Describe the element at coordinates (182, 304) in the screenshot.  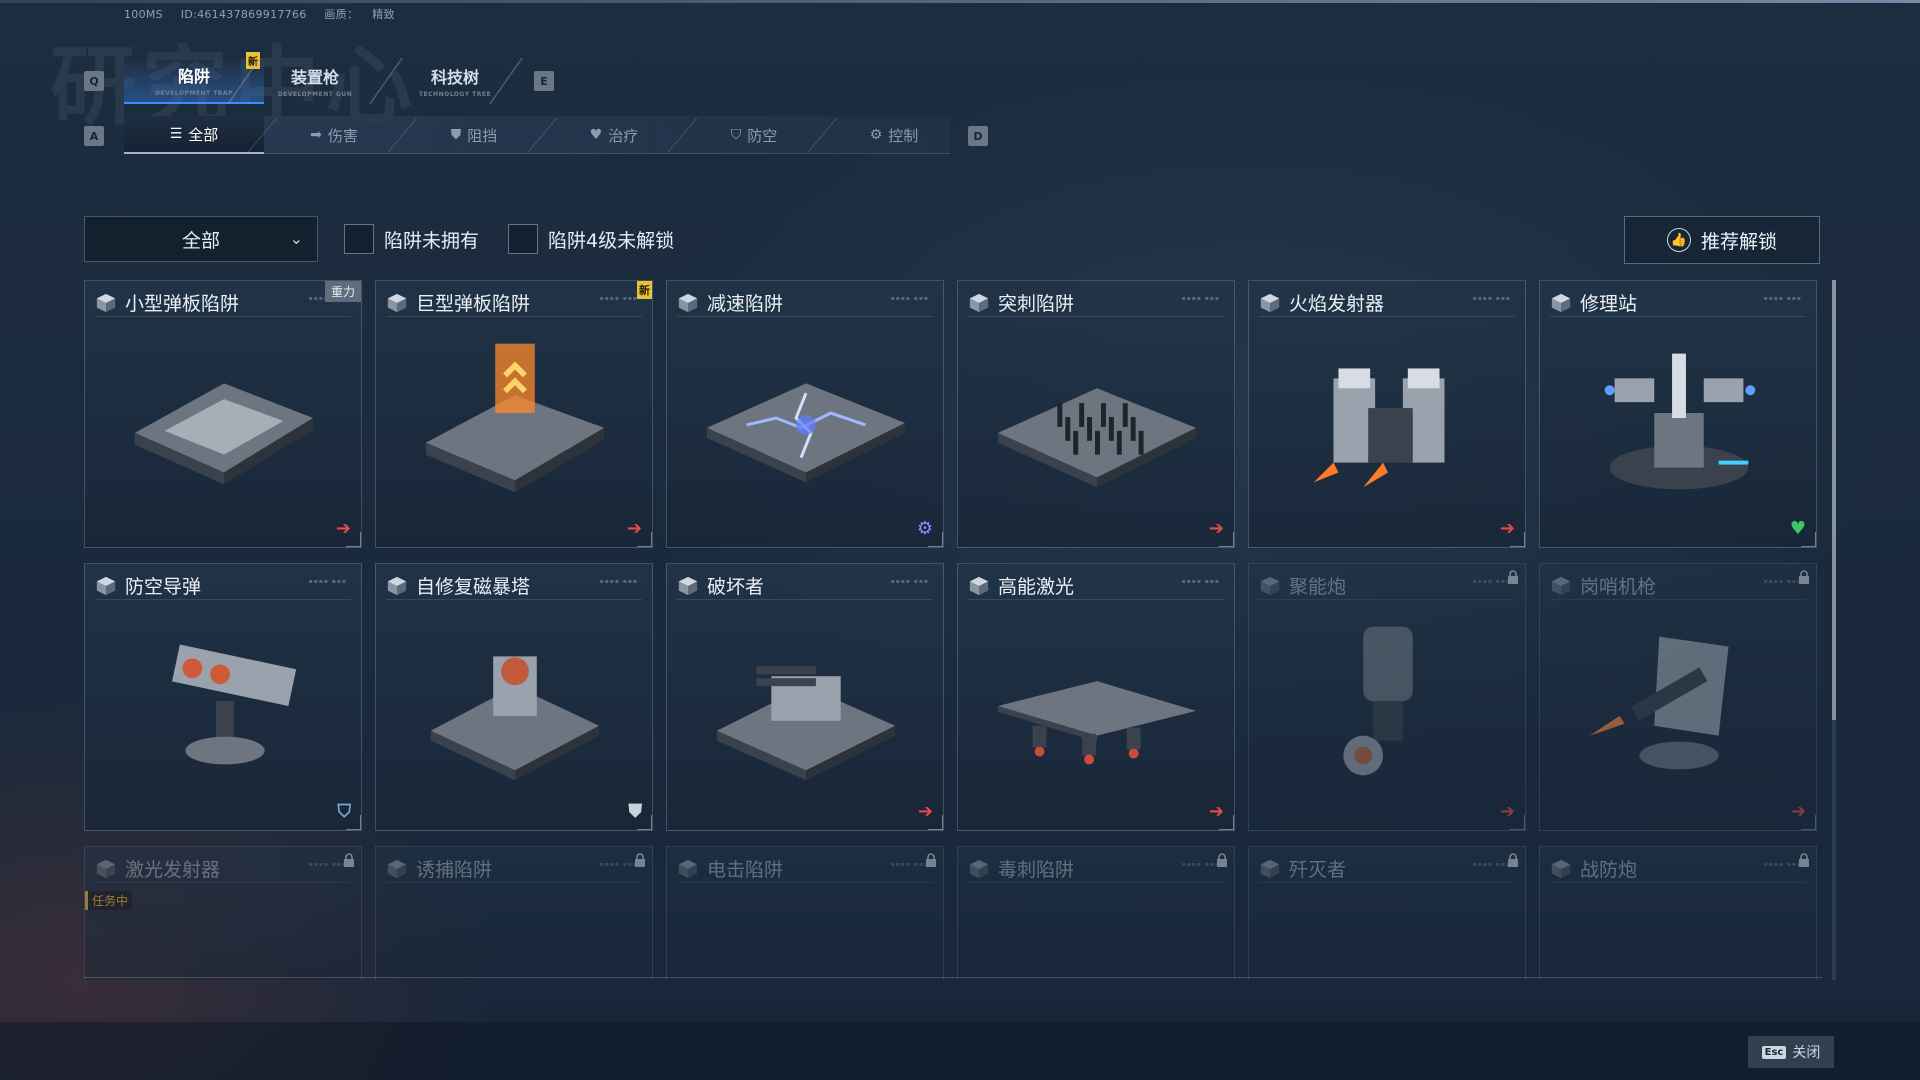
I see `trap-name: 小型弹板陷阱` at that location.